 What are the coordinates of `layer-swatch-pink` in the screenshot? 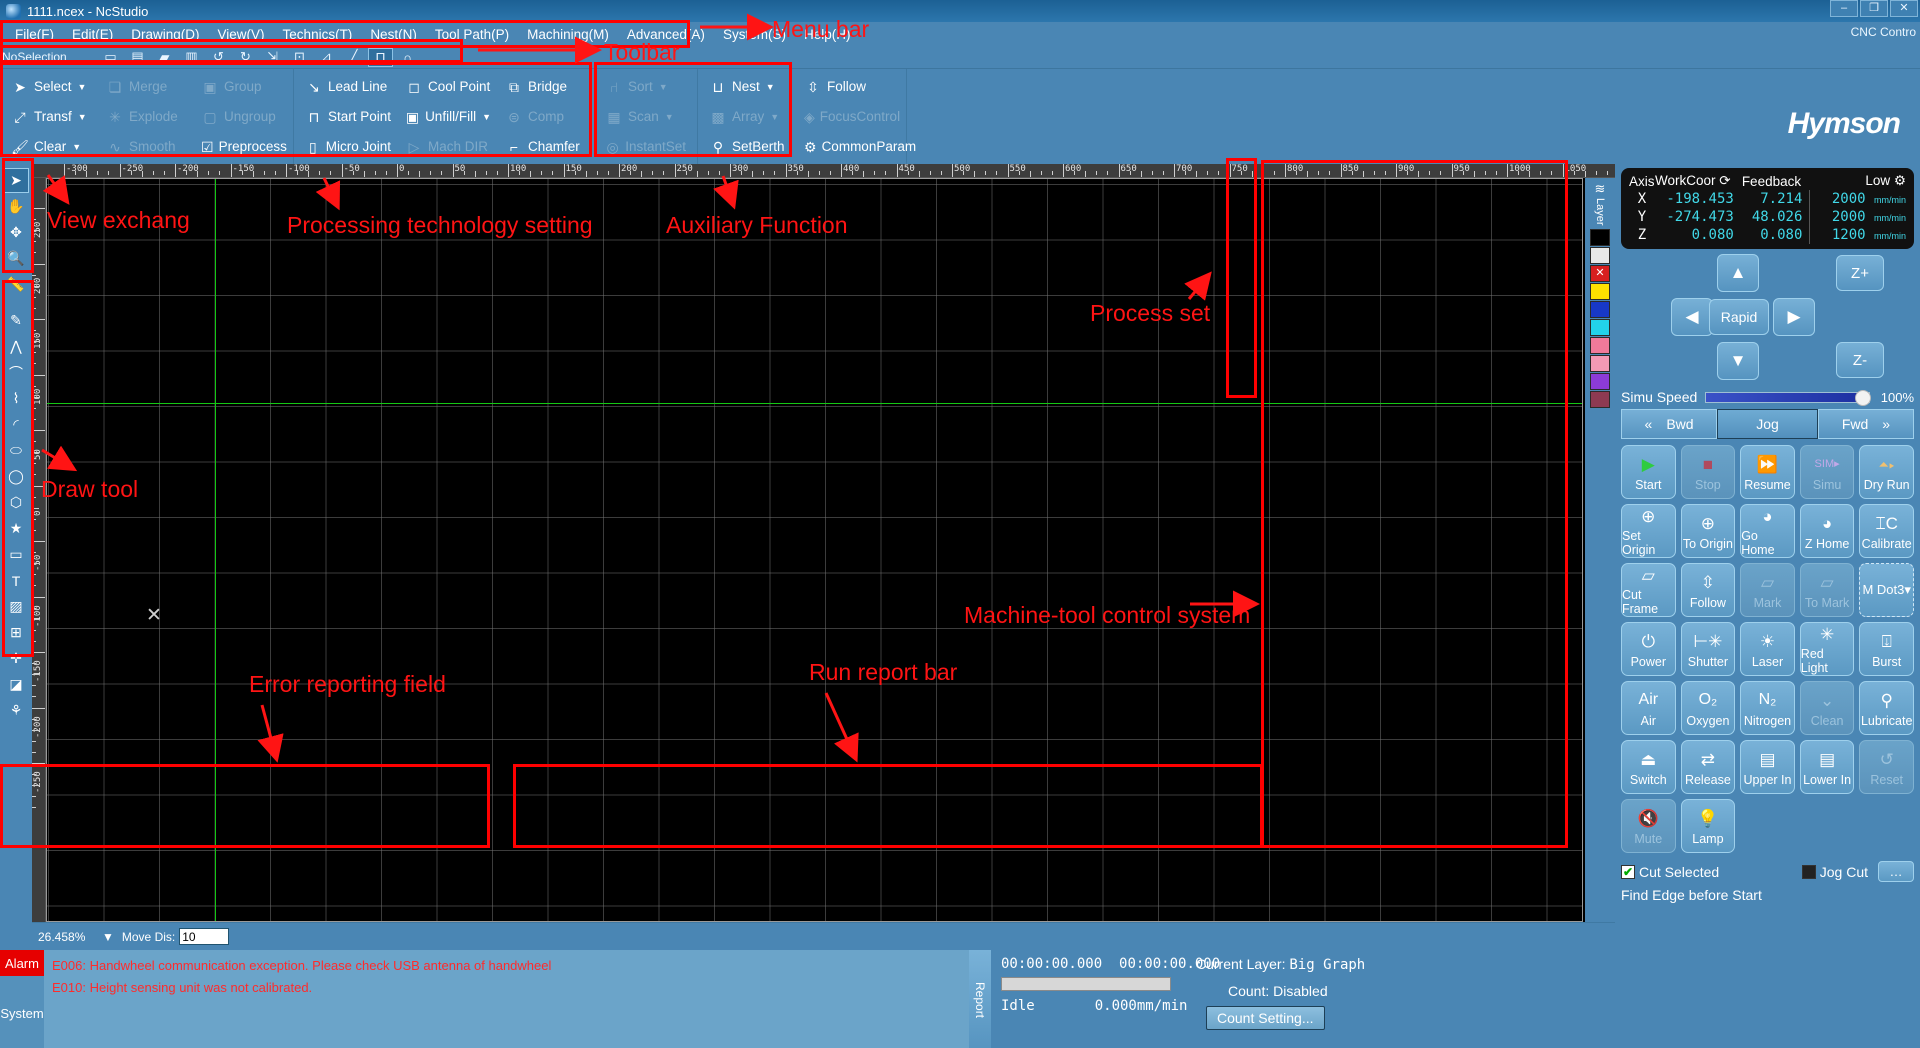 It's located at (1600, 345).